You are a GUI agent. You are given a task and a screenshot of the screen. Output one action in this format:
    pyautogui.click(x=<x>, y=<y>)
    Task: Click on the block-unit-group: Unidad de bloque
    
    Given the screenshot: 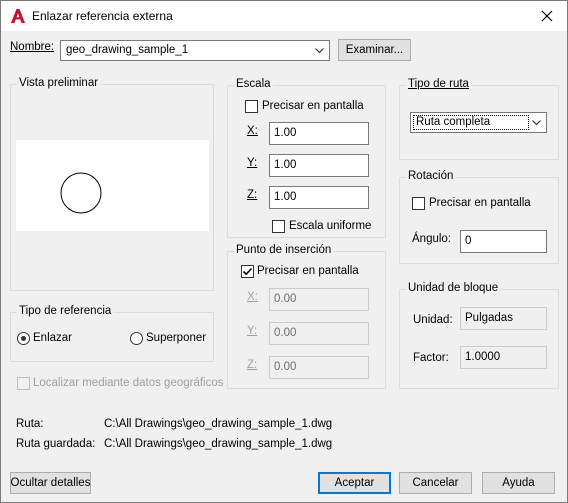 What is the action you would take?
    pyautogui.click(x=479, y=335)
    